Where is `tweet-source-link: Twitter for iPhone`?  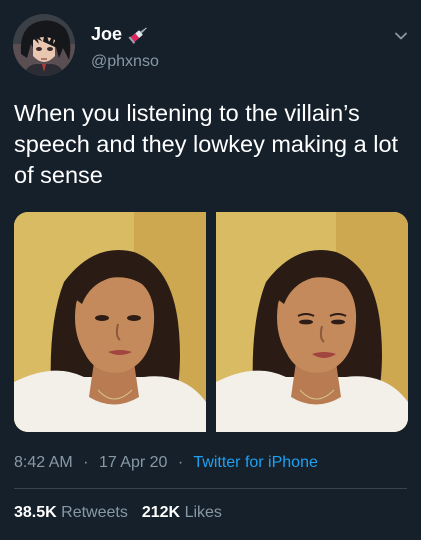 tweet-source-link: Twitter for iPhone is located at coordinates (255, 462).